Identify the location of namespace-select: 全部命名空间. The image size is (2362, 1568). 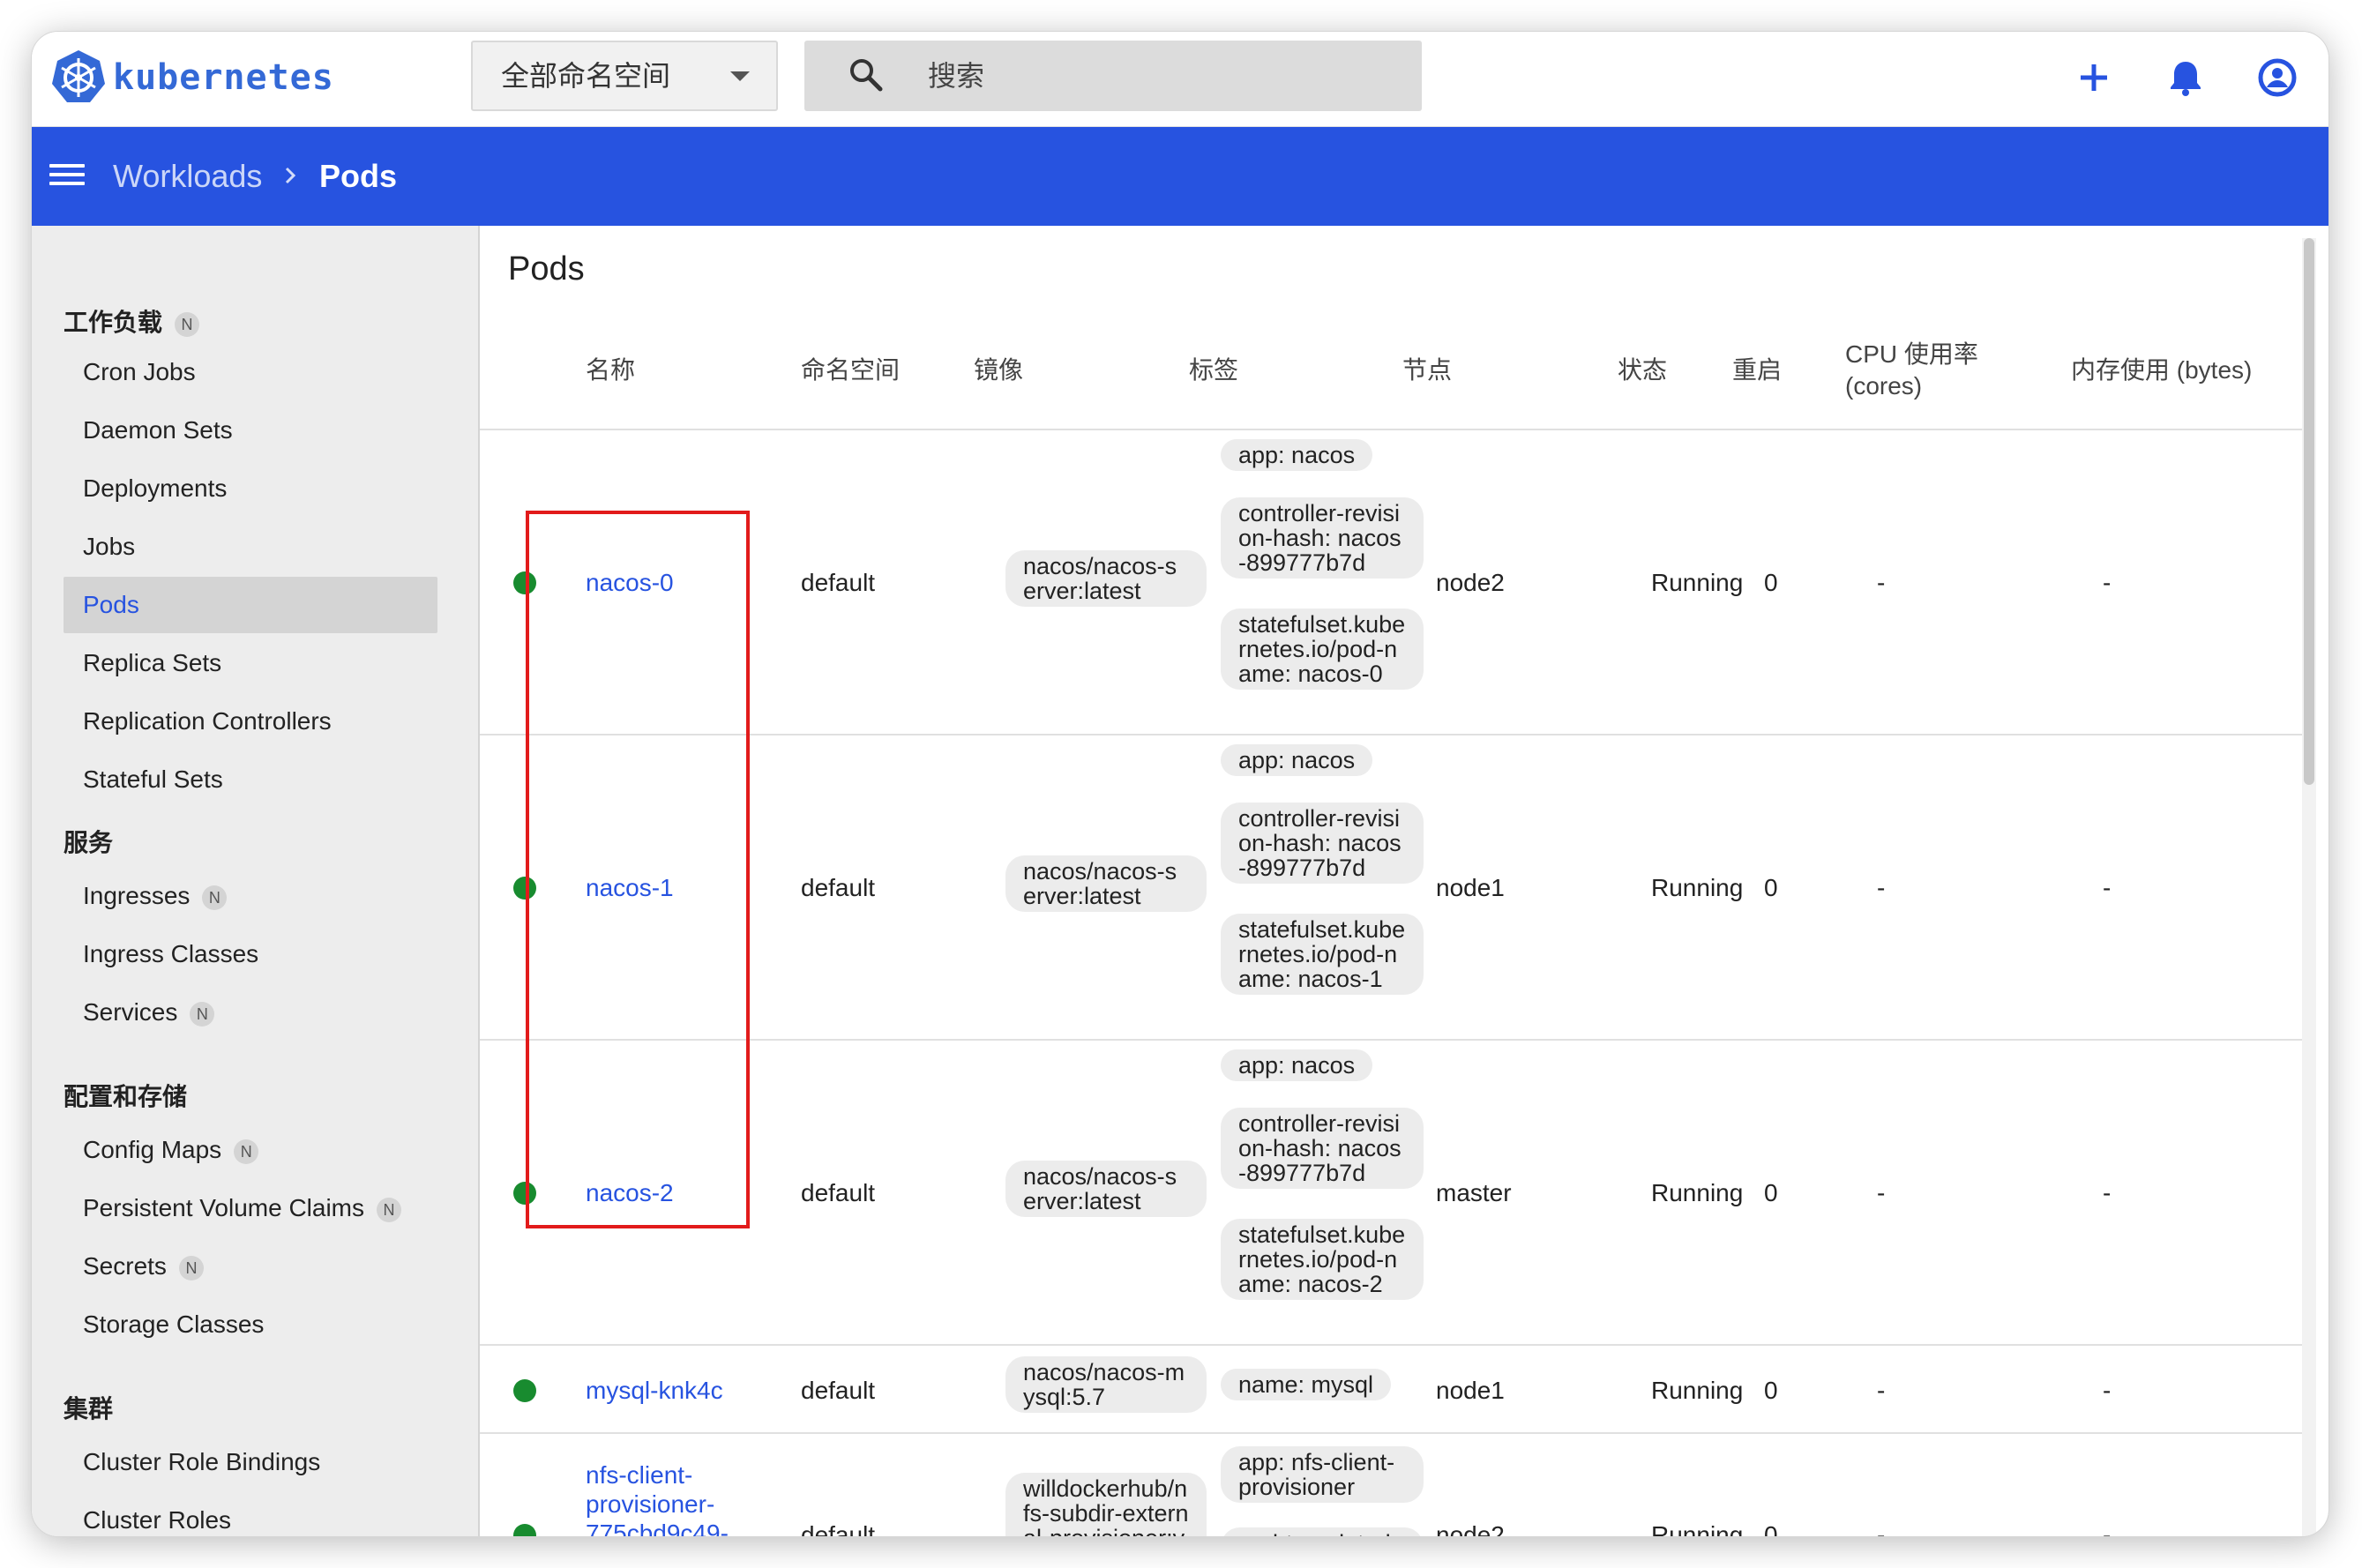
(624, 76).